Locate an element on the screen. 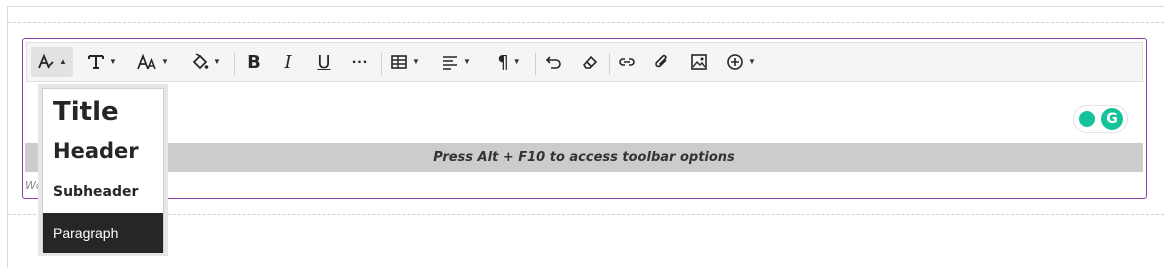 The height and width of the screenshot is (268, 1164). font-icon is located at coordinates (96, 62).